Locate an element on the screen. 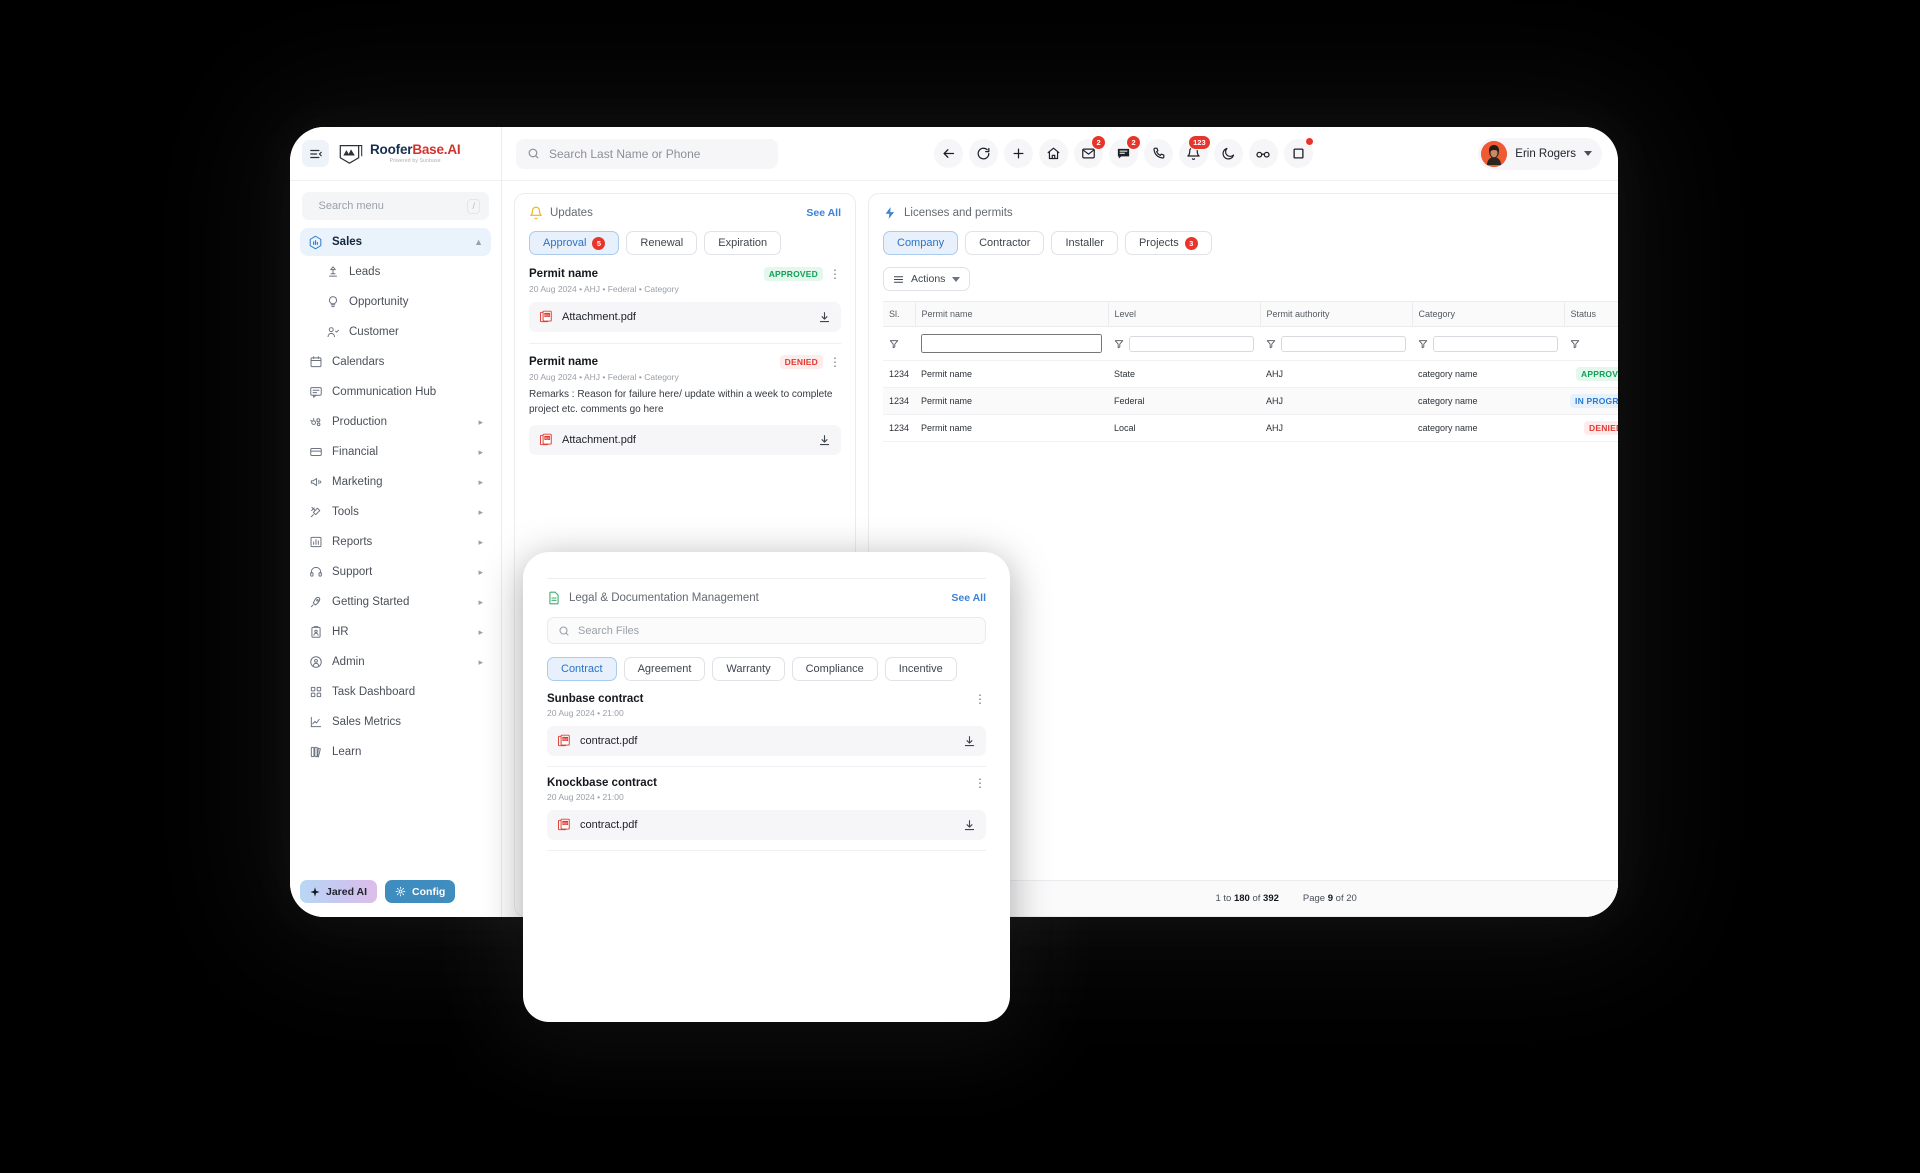 This screenshot has height=1173, width=1920. sidebar-item-tools: Tools ▸ is located at coordinates (395, 512).